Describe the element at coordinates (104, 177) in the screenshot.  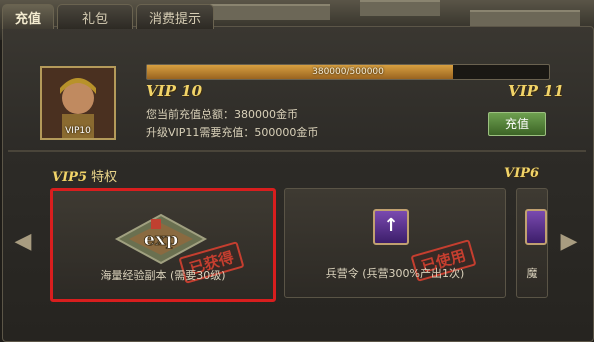
I see `section-suffix: 特权` at that location.